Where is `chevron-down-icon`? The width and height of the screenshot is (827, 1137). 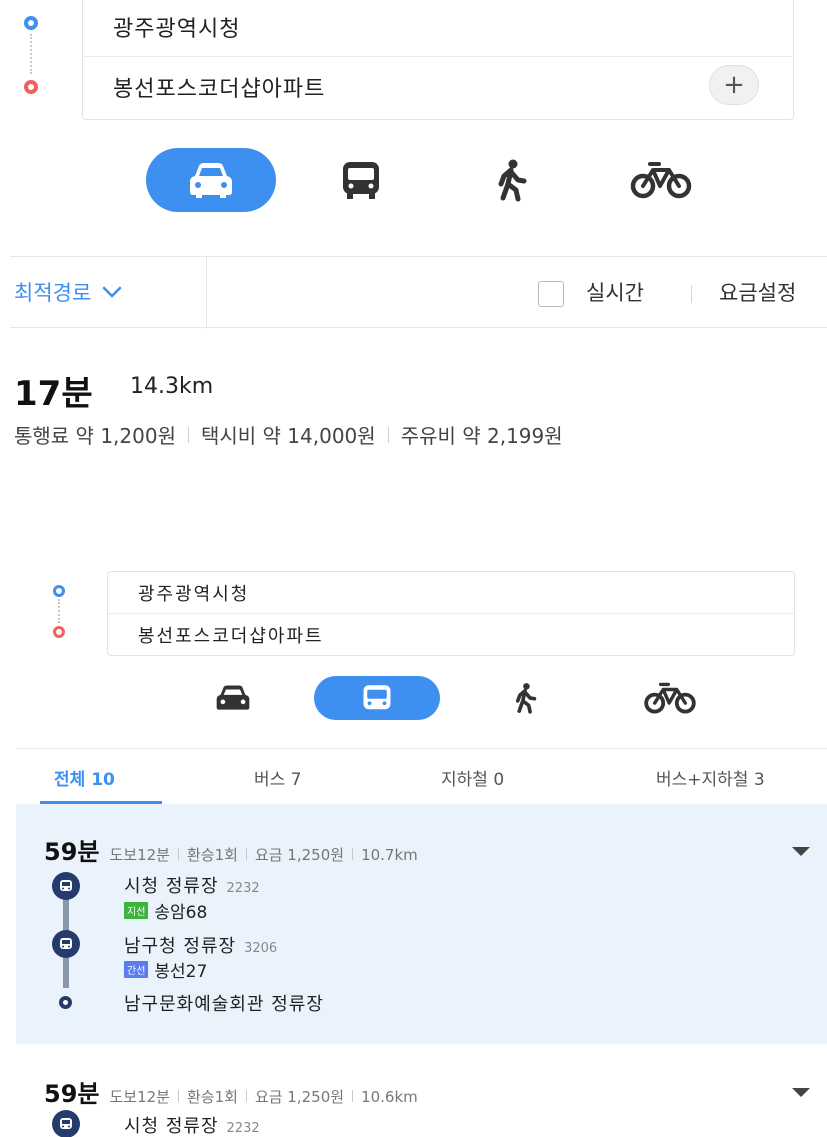
chevron-down-icon is located at coordinates (112, 292).